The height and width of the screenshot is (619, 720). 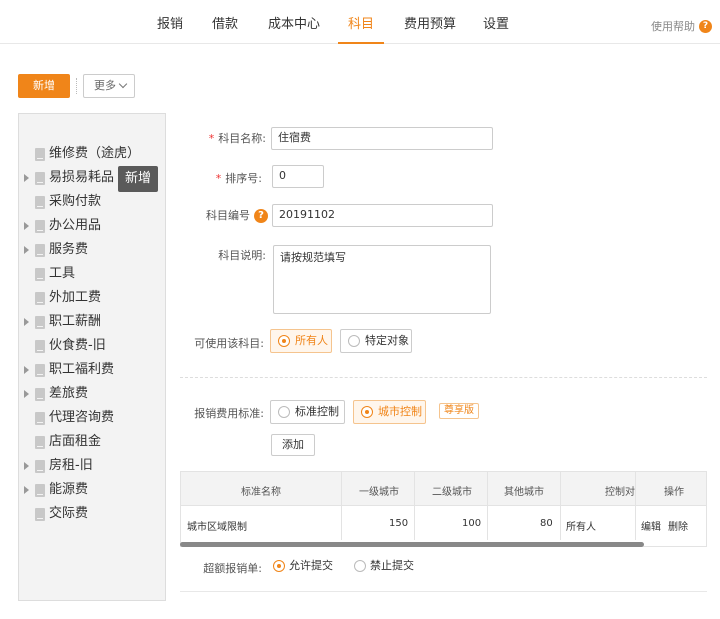 I want to click on subject-code-input: 20191102, so click(x=382, y=215).